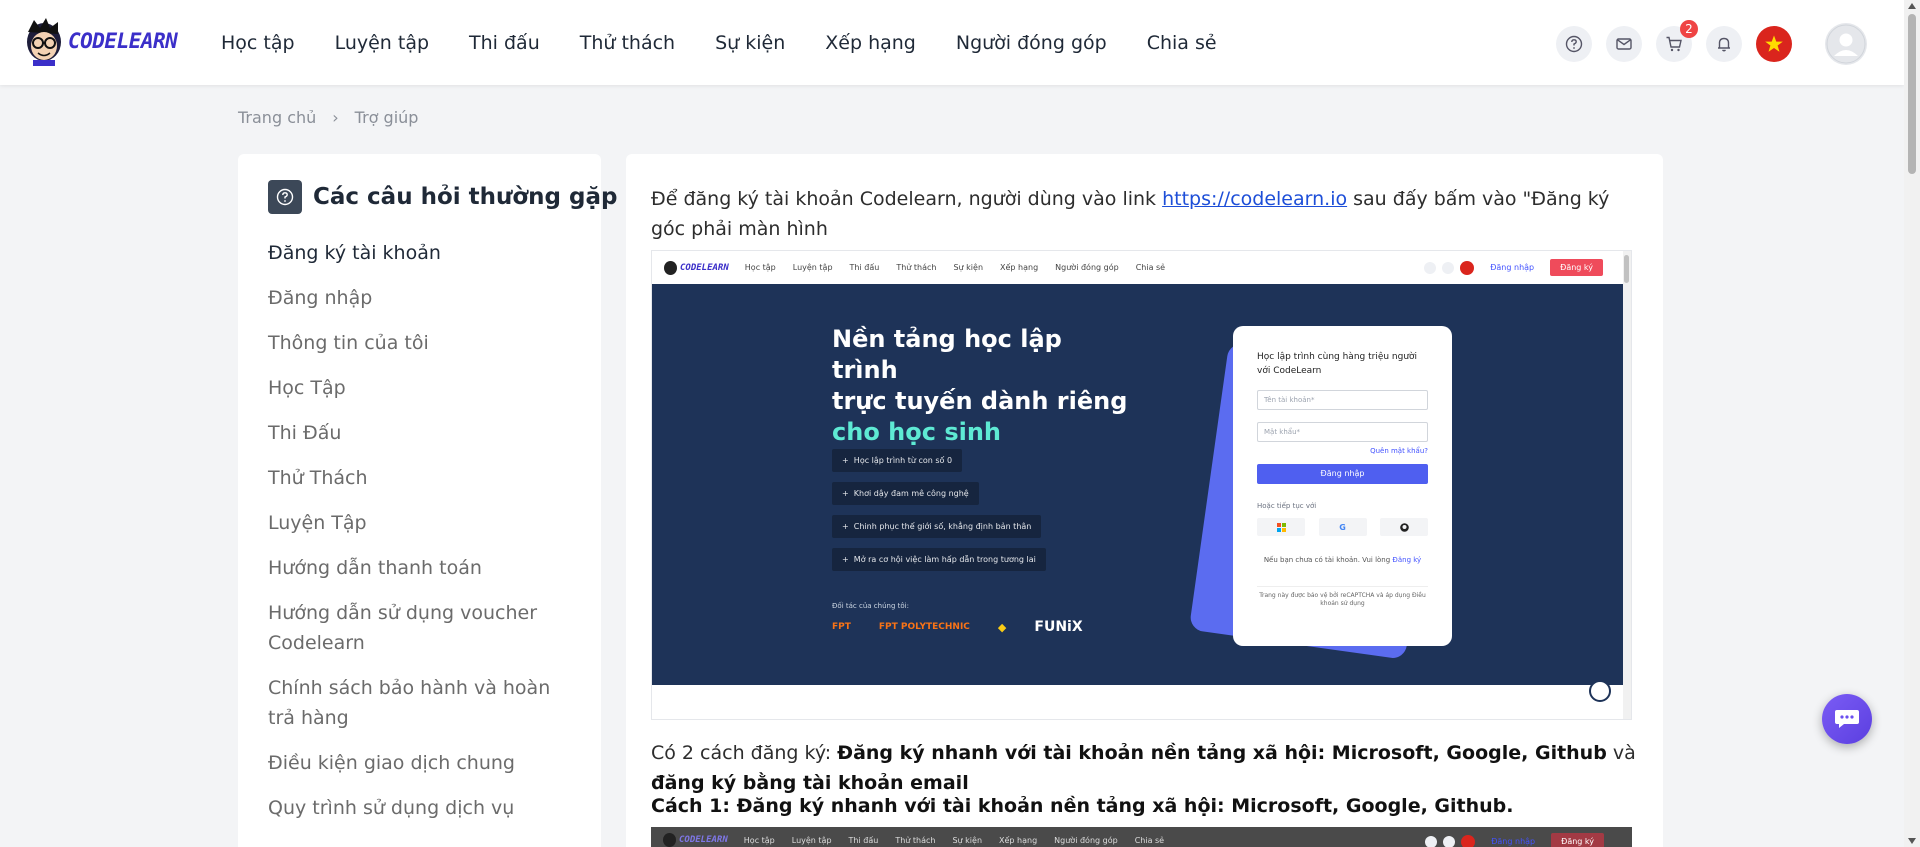 This screenshot has width=1920, height=847. I want to click on screenshot-register-button: Đăng ký, so click(1576, 267).